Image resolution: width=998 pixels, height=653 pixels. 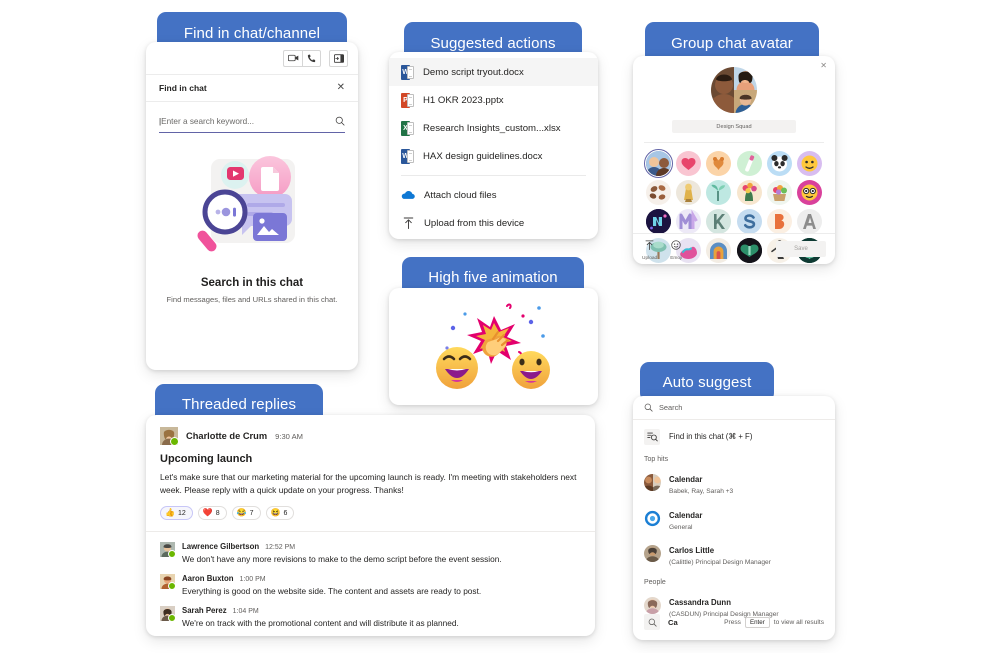 I want to click on message-subject: Upcoming launch, so click(x=206, y=459).